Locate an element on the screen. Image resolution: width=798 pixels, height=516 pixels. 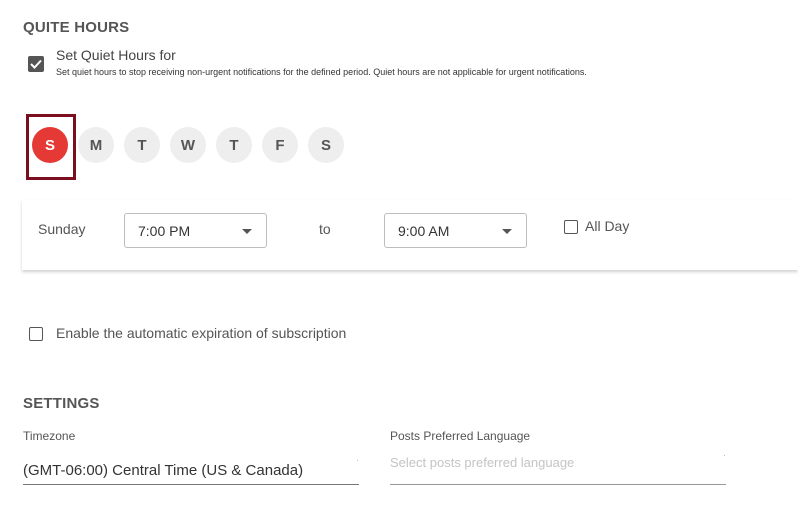
auto-expiration-checkbox is located at coordinates (36, 334).